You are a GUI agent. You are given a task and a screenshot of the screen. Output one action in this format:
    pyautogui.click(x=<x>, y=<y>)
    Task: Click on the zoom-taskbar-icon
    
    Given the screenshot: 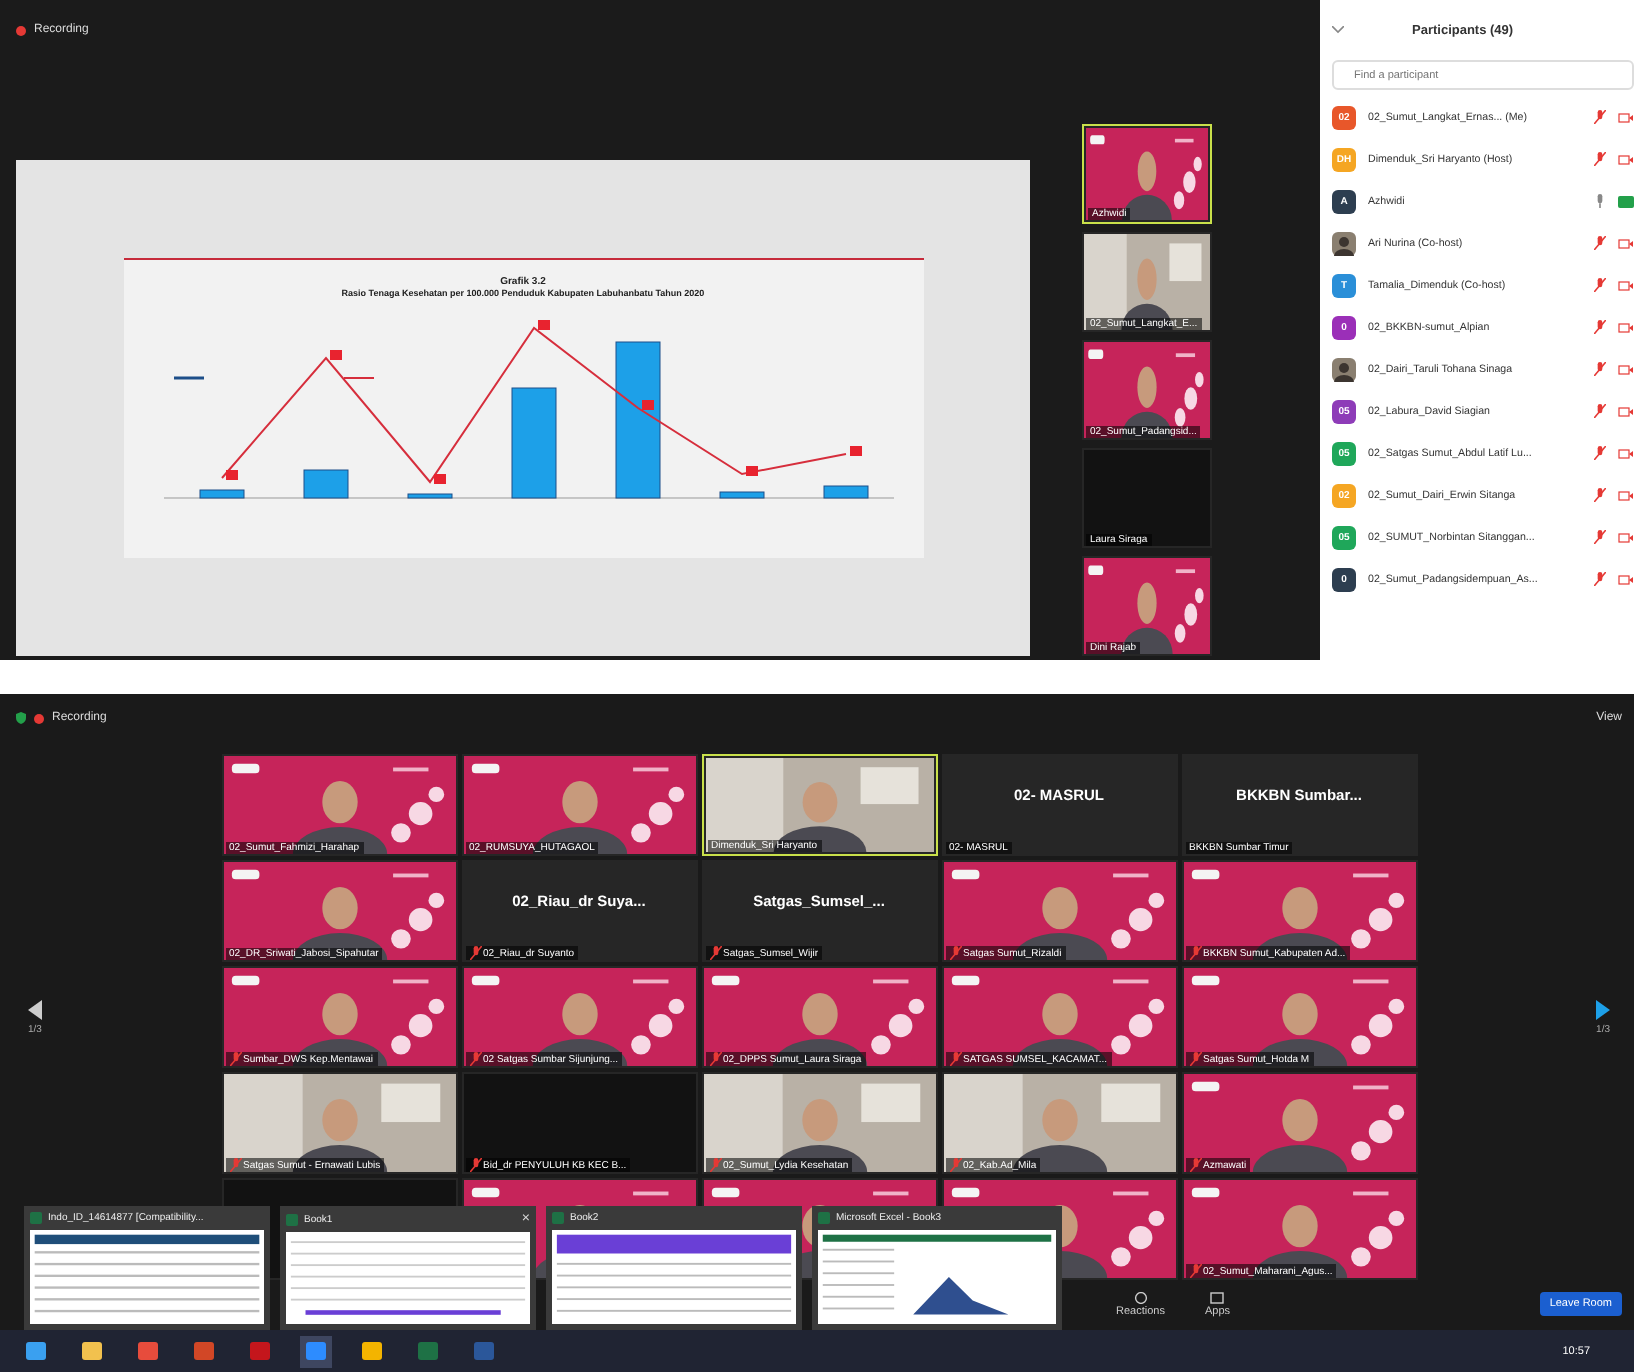 What is the action you would take?
    pyautogui.click(x=316, y=1351)
    